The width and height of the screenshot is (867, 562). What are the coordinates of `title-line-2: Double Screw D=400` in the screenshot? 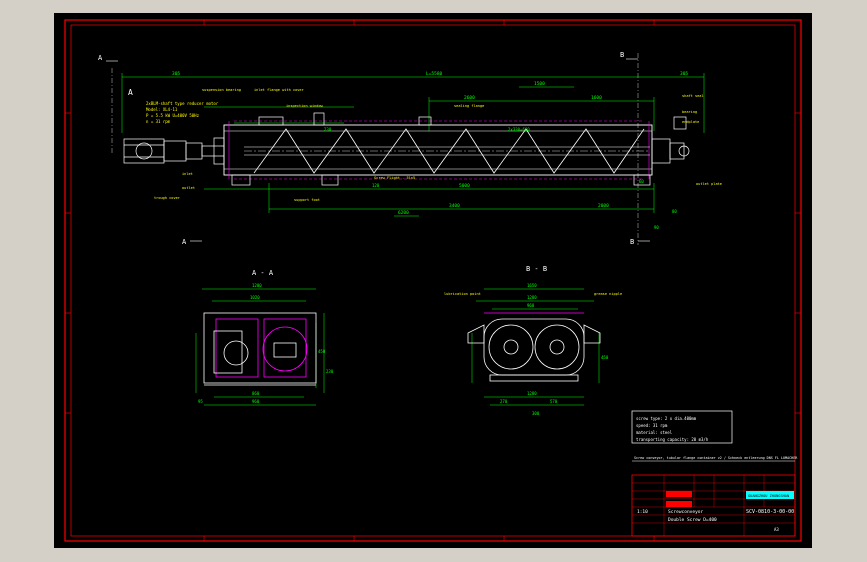 It's located at (692, 520).